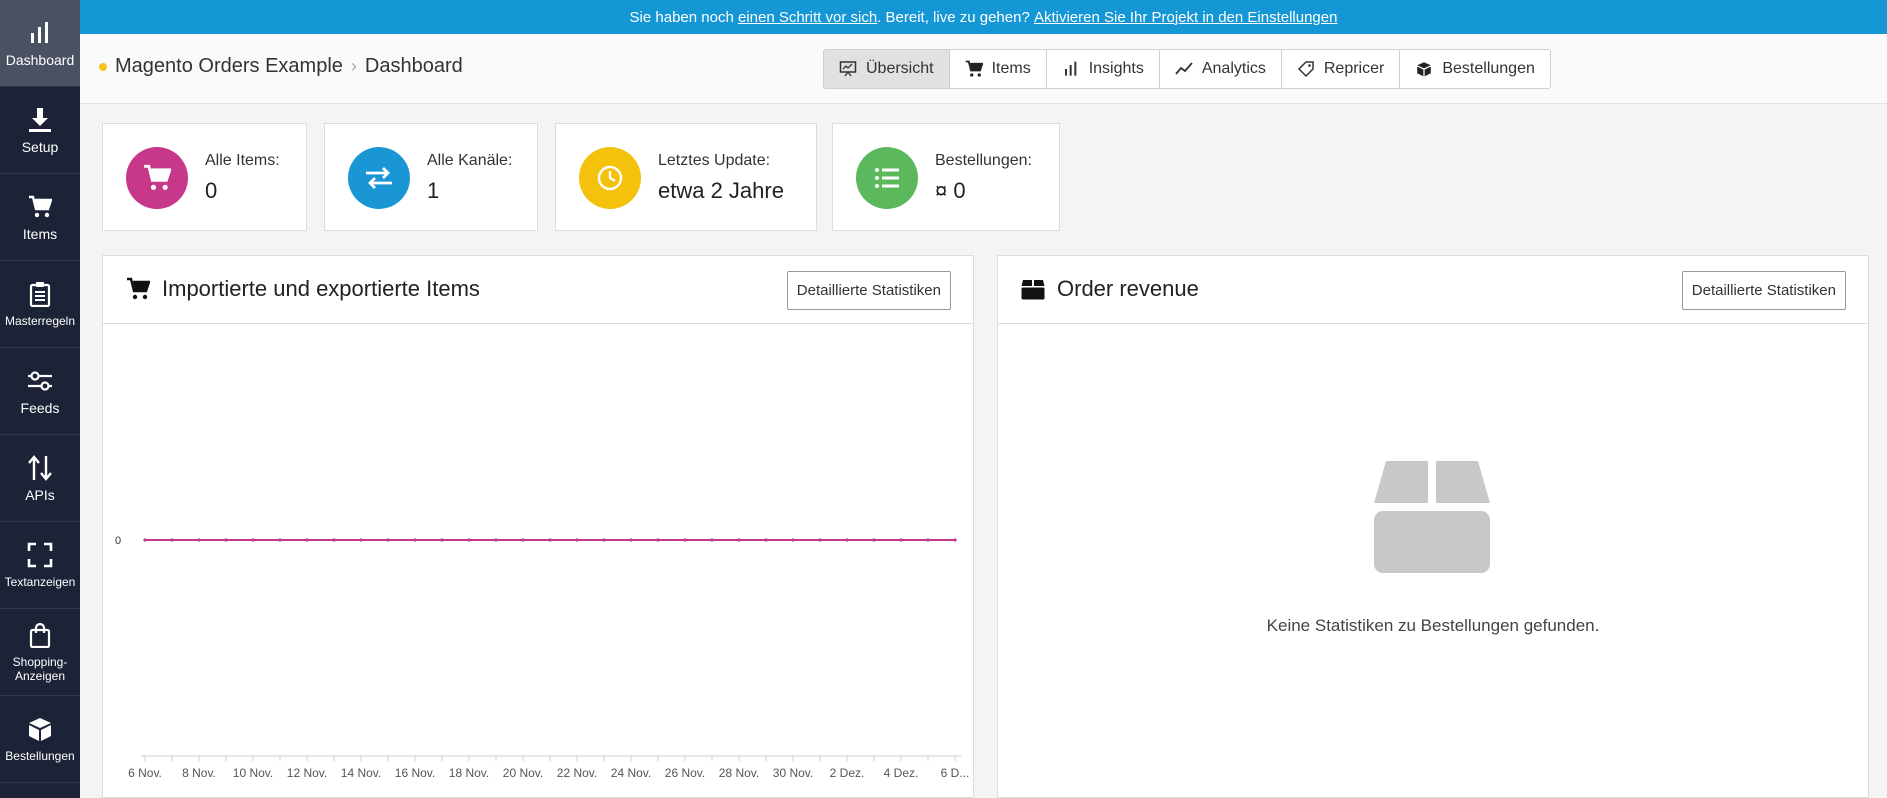  Describe the element at coordinates (415, 773) in the screenshot. I see `x-tick-label: 16 Nov.` at that location.